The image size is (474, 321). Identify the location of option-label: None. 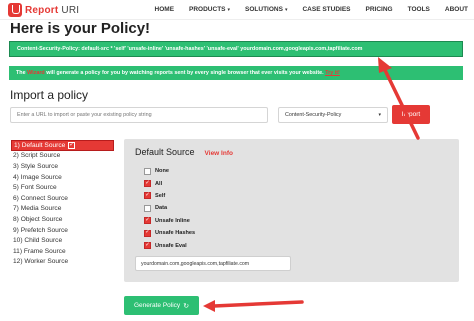
(162, 171).